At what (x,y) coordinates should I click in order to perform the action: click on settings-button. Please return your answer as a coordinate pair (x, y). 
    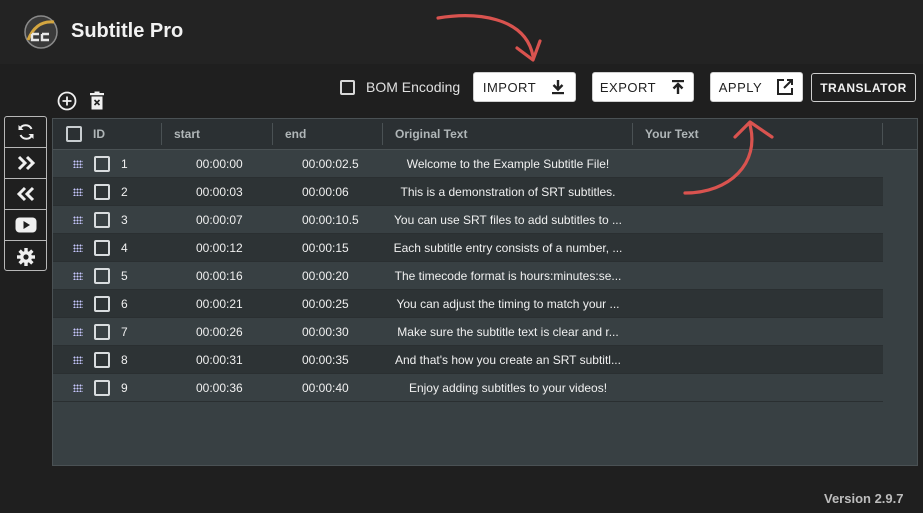
    Looking at the image, I should click on (25, 256).